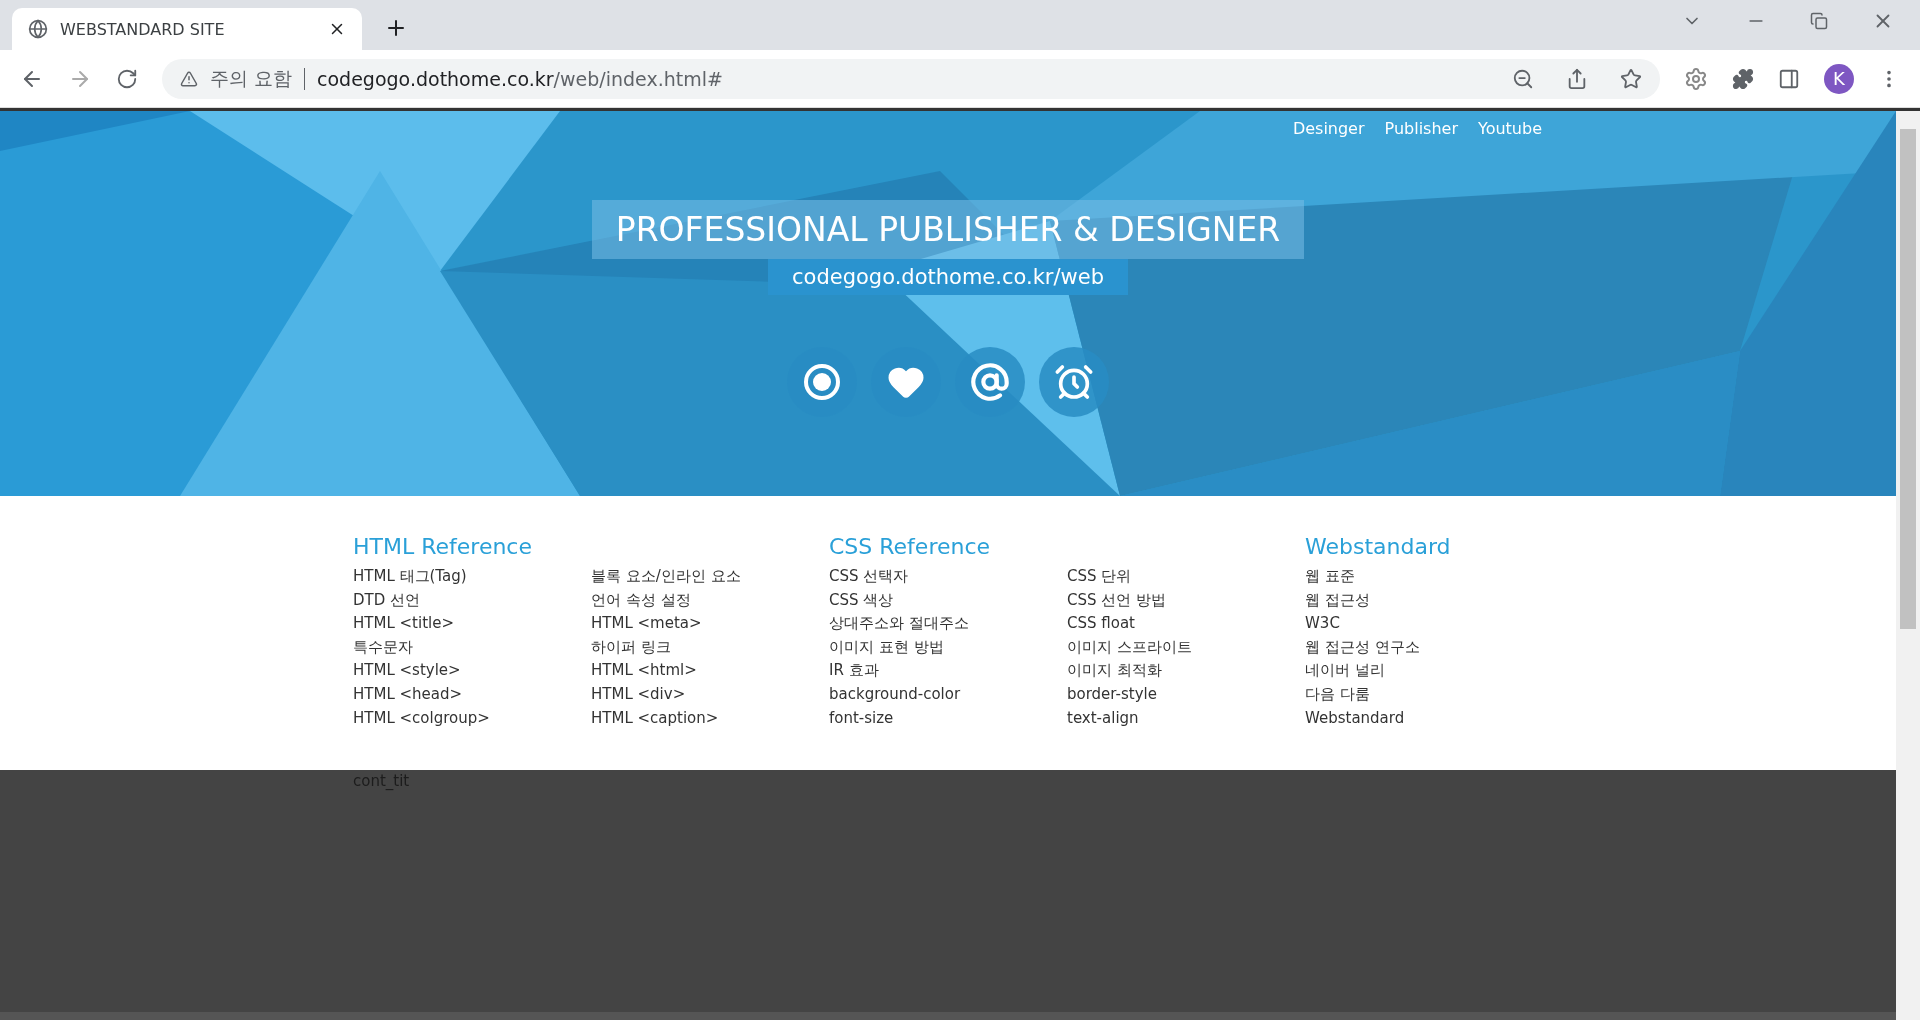 Image resolution: width=1920 pixels, height=1020 pixels. What do you see at coordinates (910, 546) in the screenshot?
I see `section-heading: CSS Reference` at bounding box center [910, 546].